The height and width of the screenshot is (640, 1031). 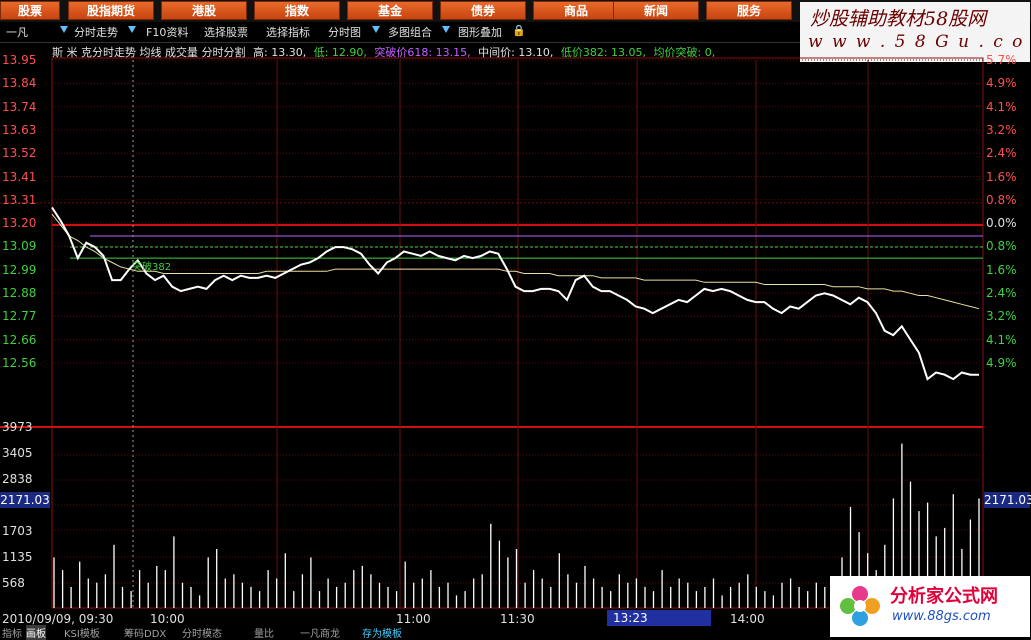 What do you see at coordinates (19, 223) in the screenshot?
I see `price-tick-label: 13.20` at bounding box center [19, 223].